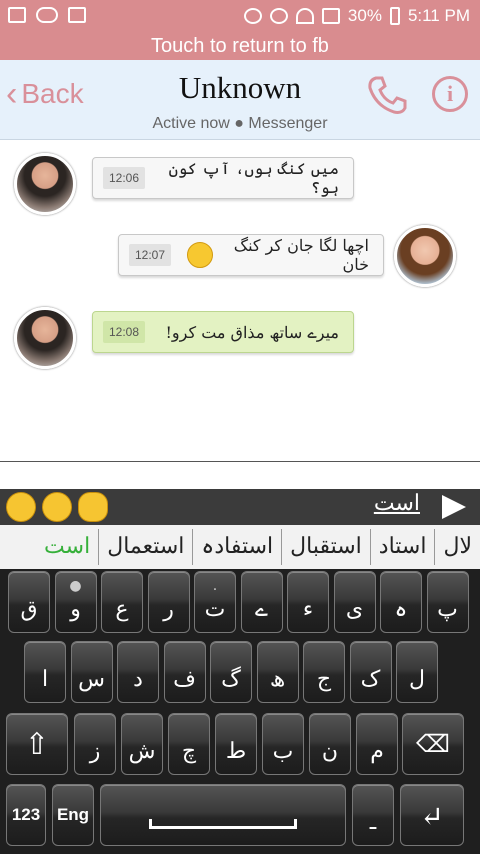 The image size is (480, 854). I want to click on backspace-key: ⌫, so click(433, 744).